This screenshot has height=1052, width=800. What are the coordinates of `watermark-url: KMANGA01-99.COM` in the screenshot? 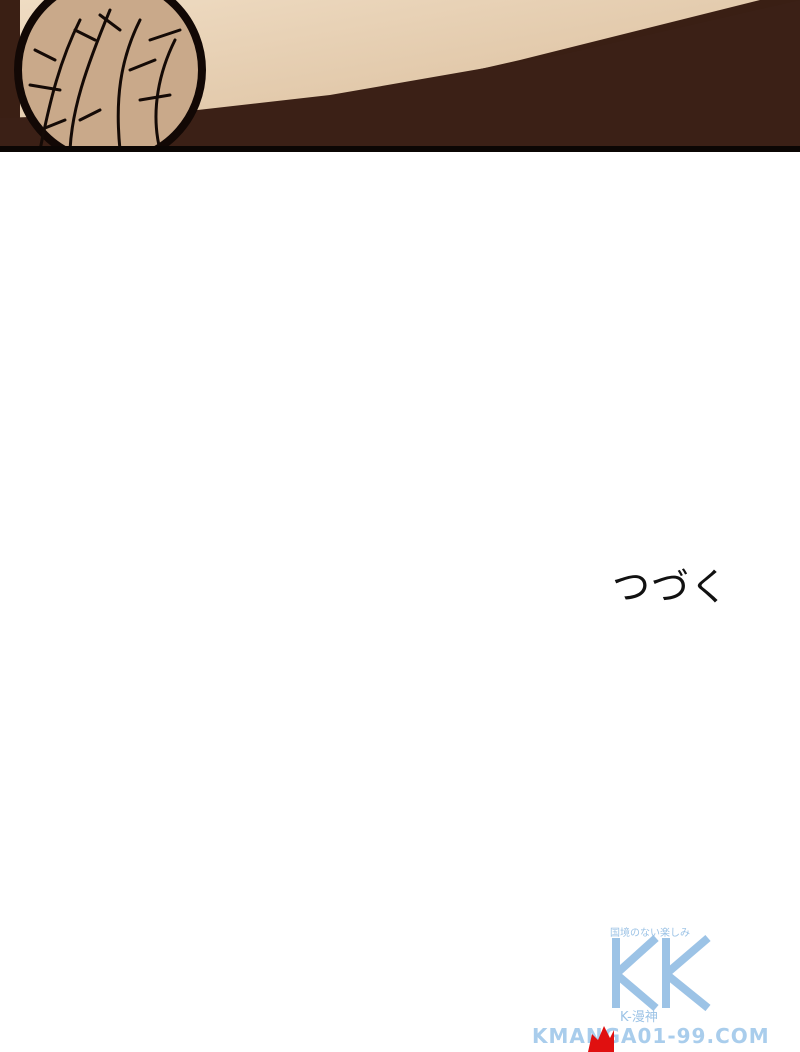 It's located at (651, 1036).